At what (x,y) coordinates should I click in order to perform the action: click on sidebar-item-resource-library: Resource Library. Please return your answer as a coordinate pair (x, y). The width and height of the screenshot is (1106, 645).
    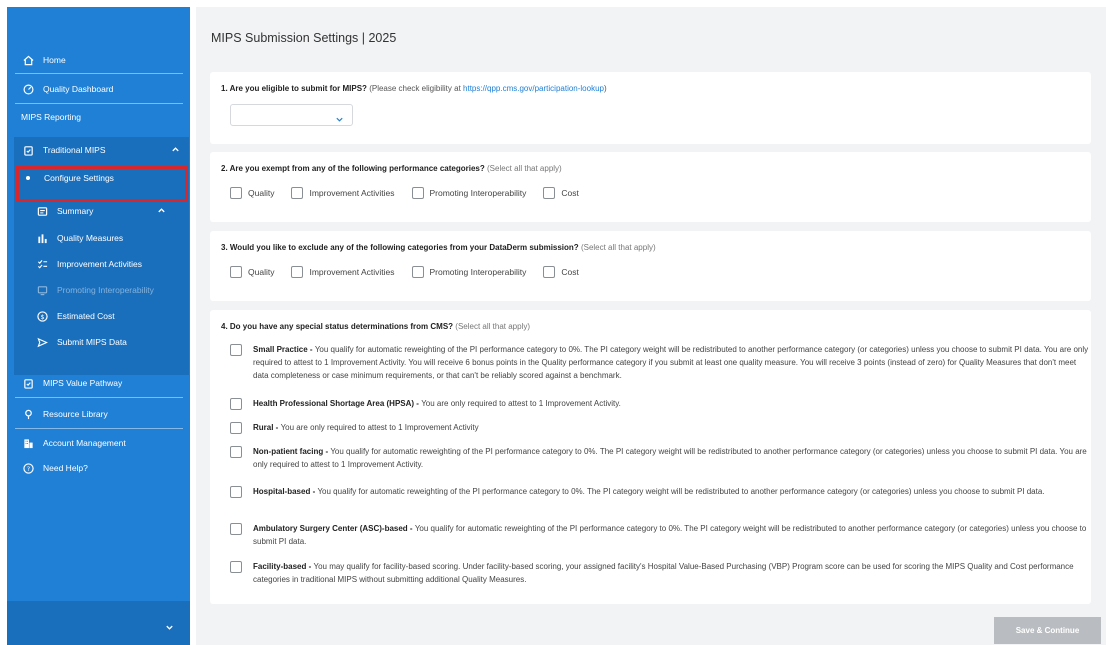
    Looking at the image, I should click on (98, 414).